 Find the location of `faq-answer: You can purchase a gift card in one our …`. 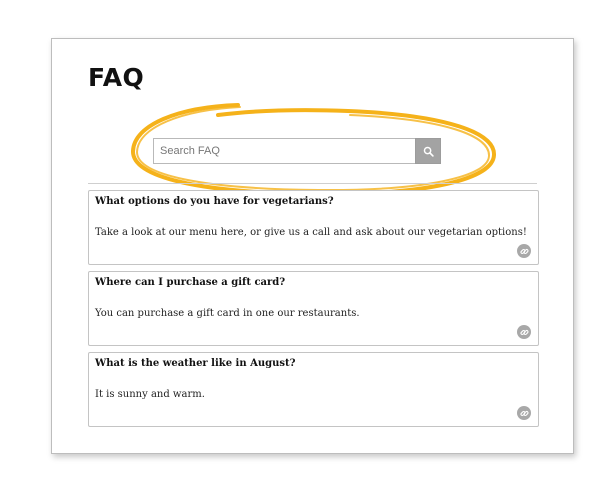

faq-answer: You can purchase a gift card in one our … is located at coordinates (227, 313).